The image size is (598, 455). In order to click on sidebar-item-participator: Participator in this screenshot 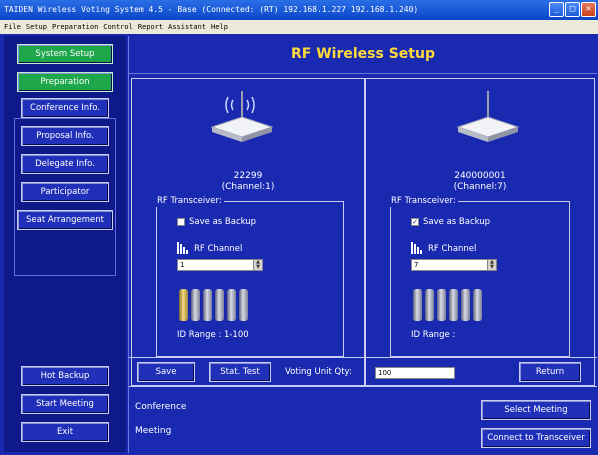, I will do `click(65, 192)`.